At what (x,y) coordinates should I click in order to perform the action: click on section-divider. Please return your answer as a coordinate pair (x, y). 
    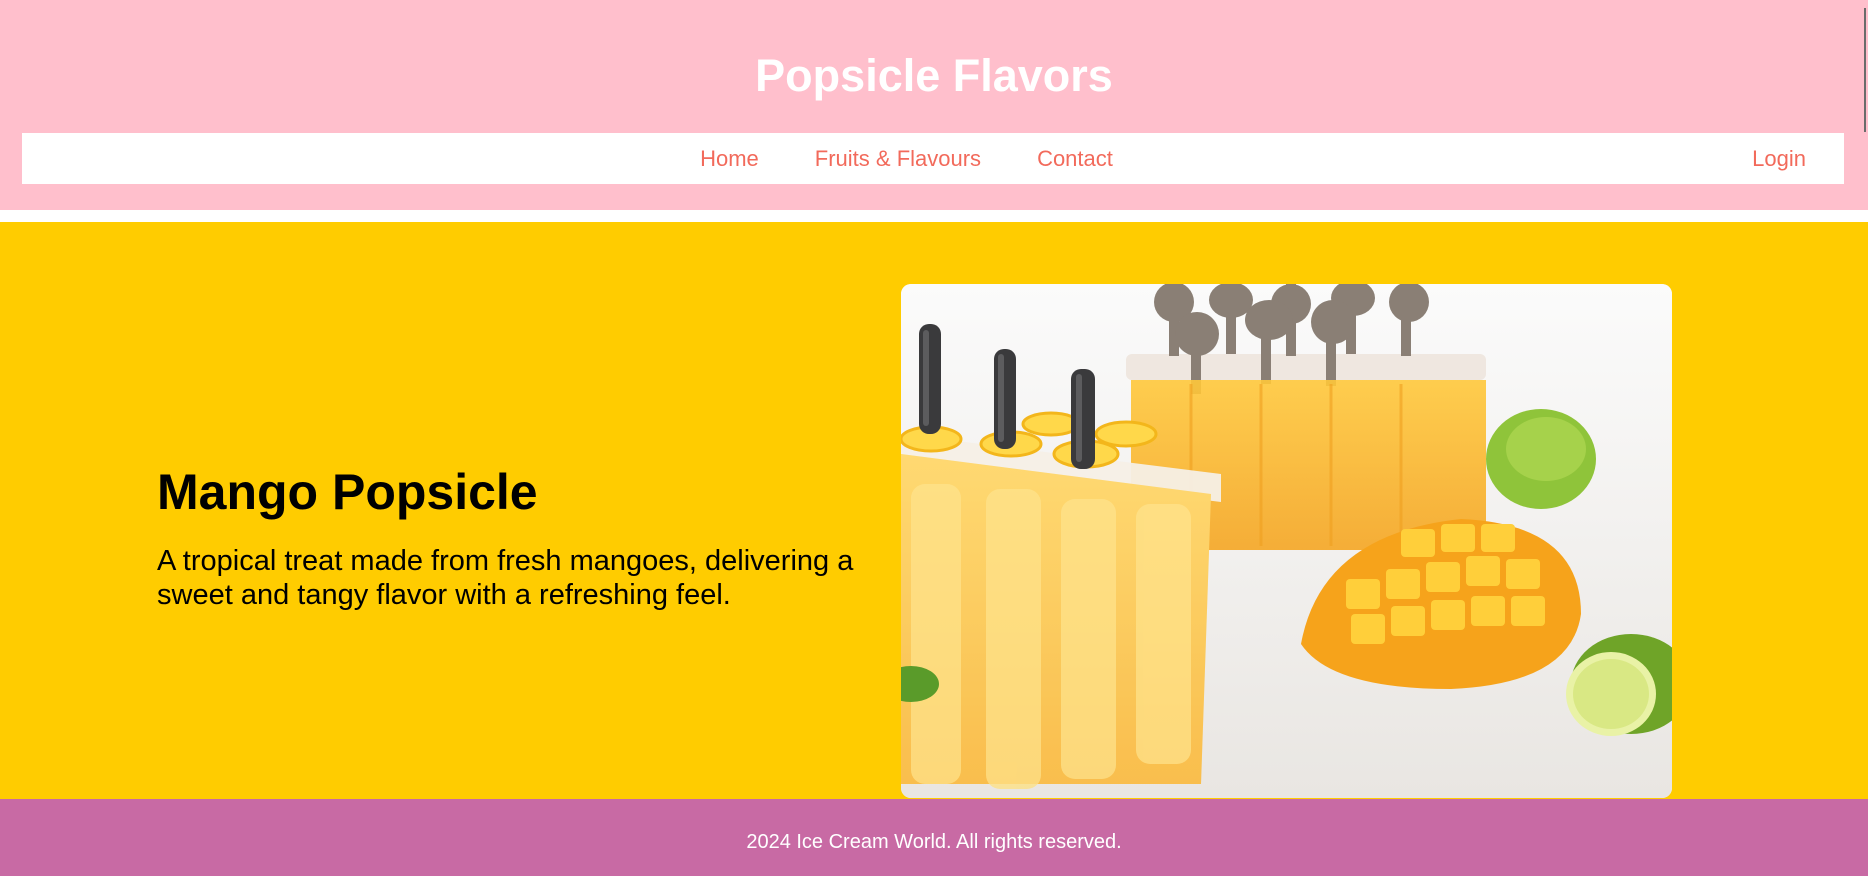
    Looking at the image, I should click on (934, 216).